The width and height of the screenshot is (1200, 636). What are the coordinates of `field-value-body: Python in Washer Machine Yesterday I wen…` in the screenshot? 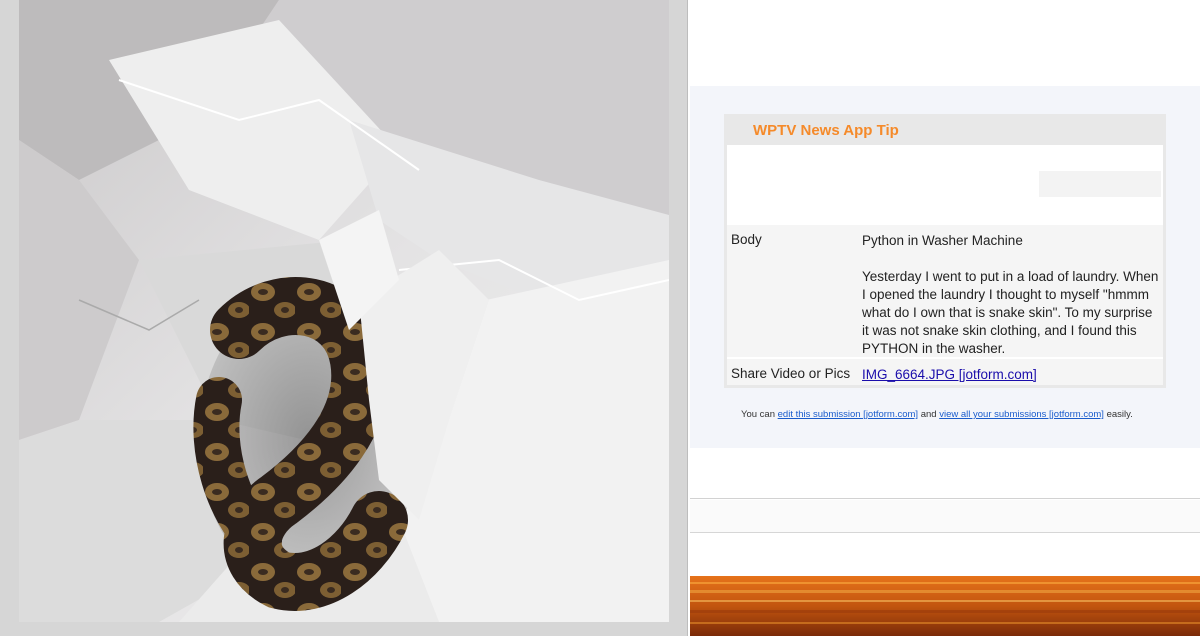 It's located at (1012, 295).